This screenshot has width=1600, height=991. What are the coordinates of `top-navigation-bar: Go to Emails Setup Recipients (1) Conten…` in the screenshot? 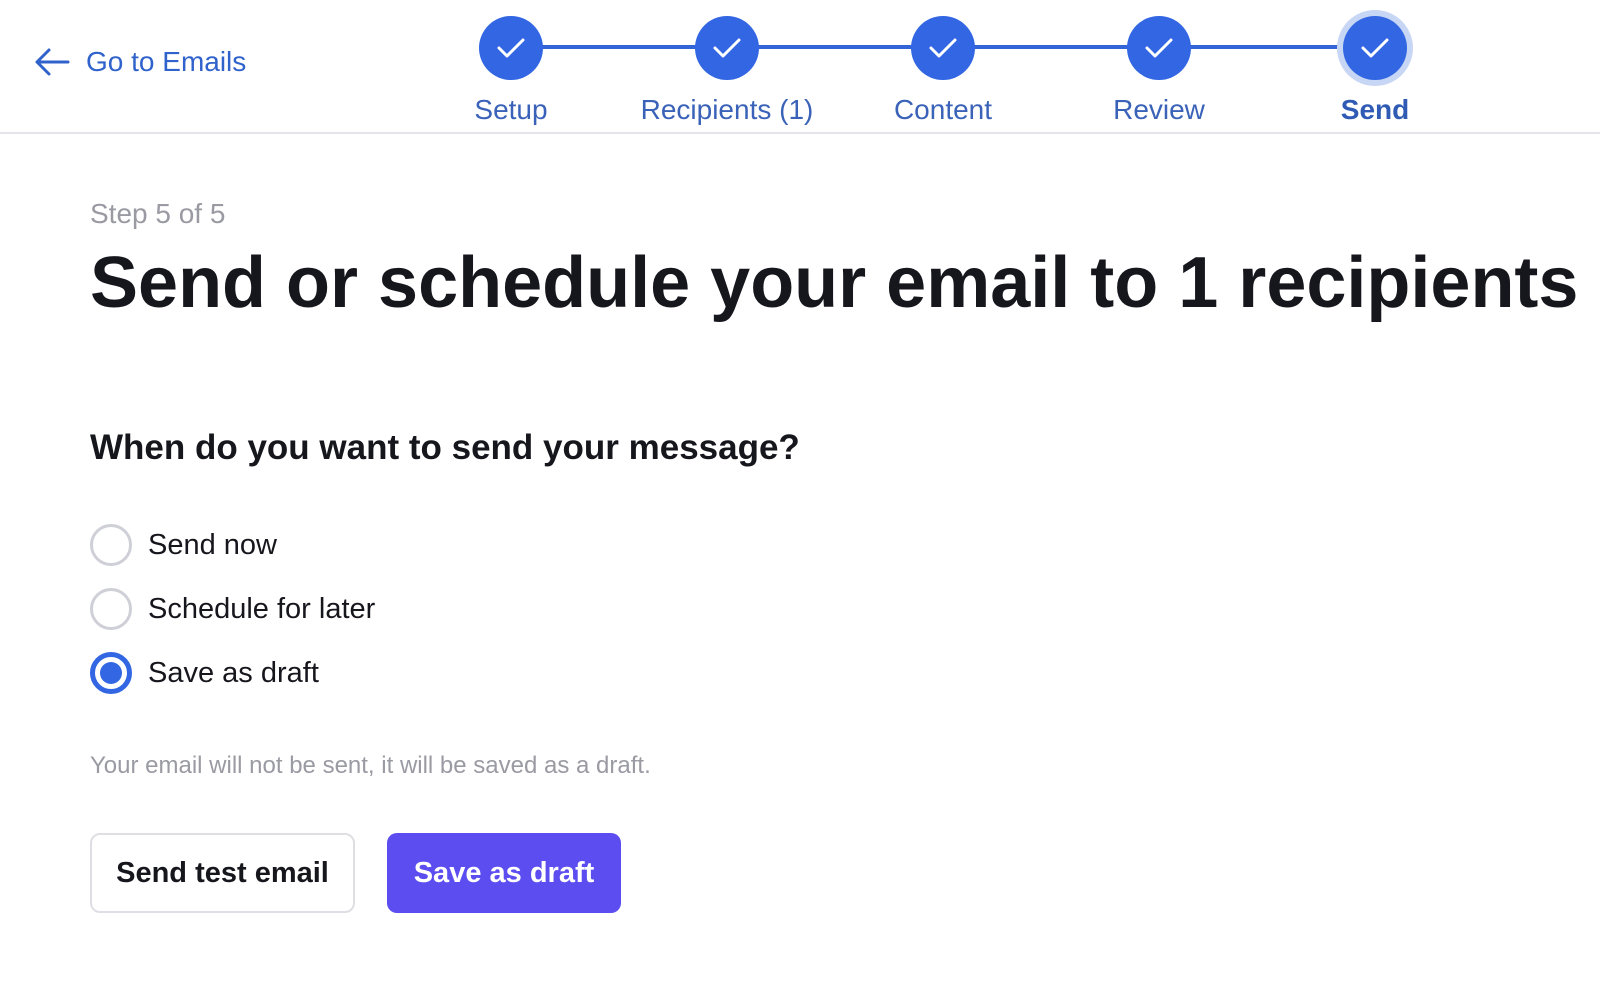 It's located at (800, 67).